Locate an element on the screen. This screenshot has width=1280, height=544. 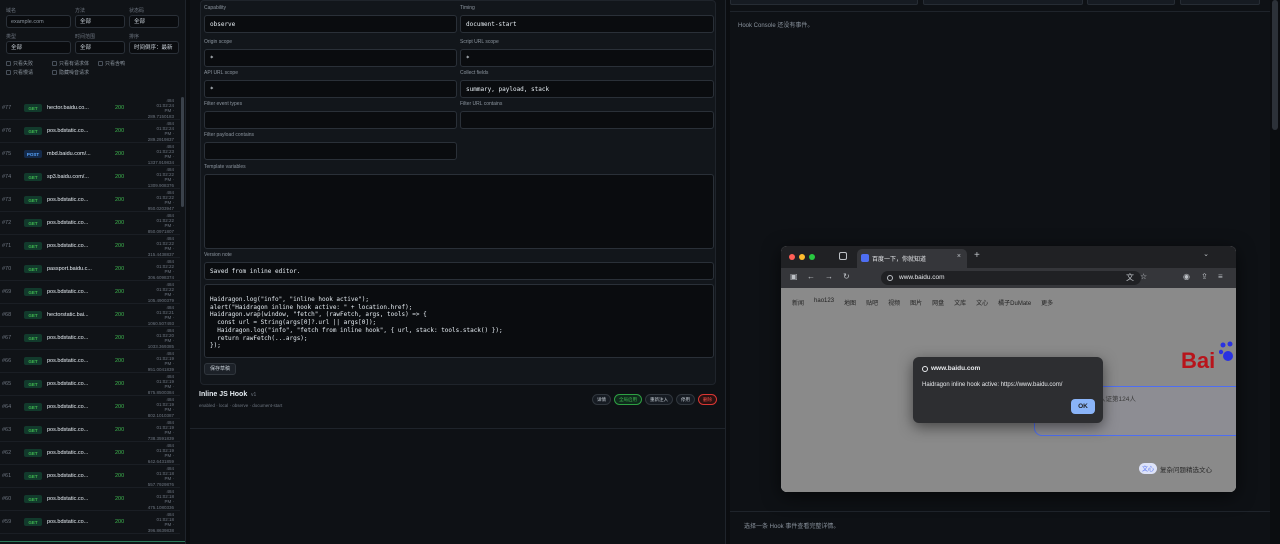
request-meta: 484 01:02:19 PM · 951.0041839 is located at coordinates (160, 361).